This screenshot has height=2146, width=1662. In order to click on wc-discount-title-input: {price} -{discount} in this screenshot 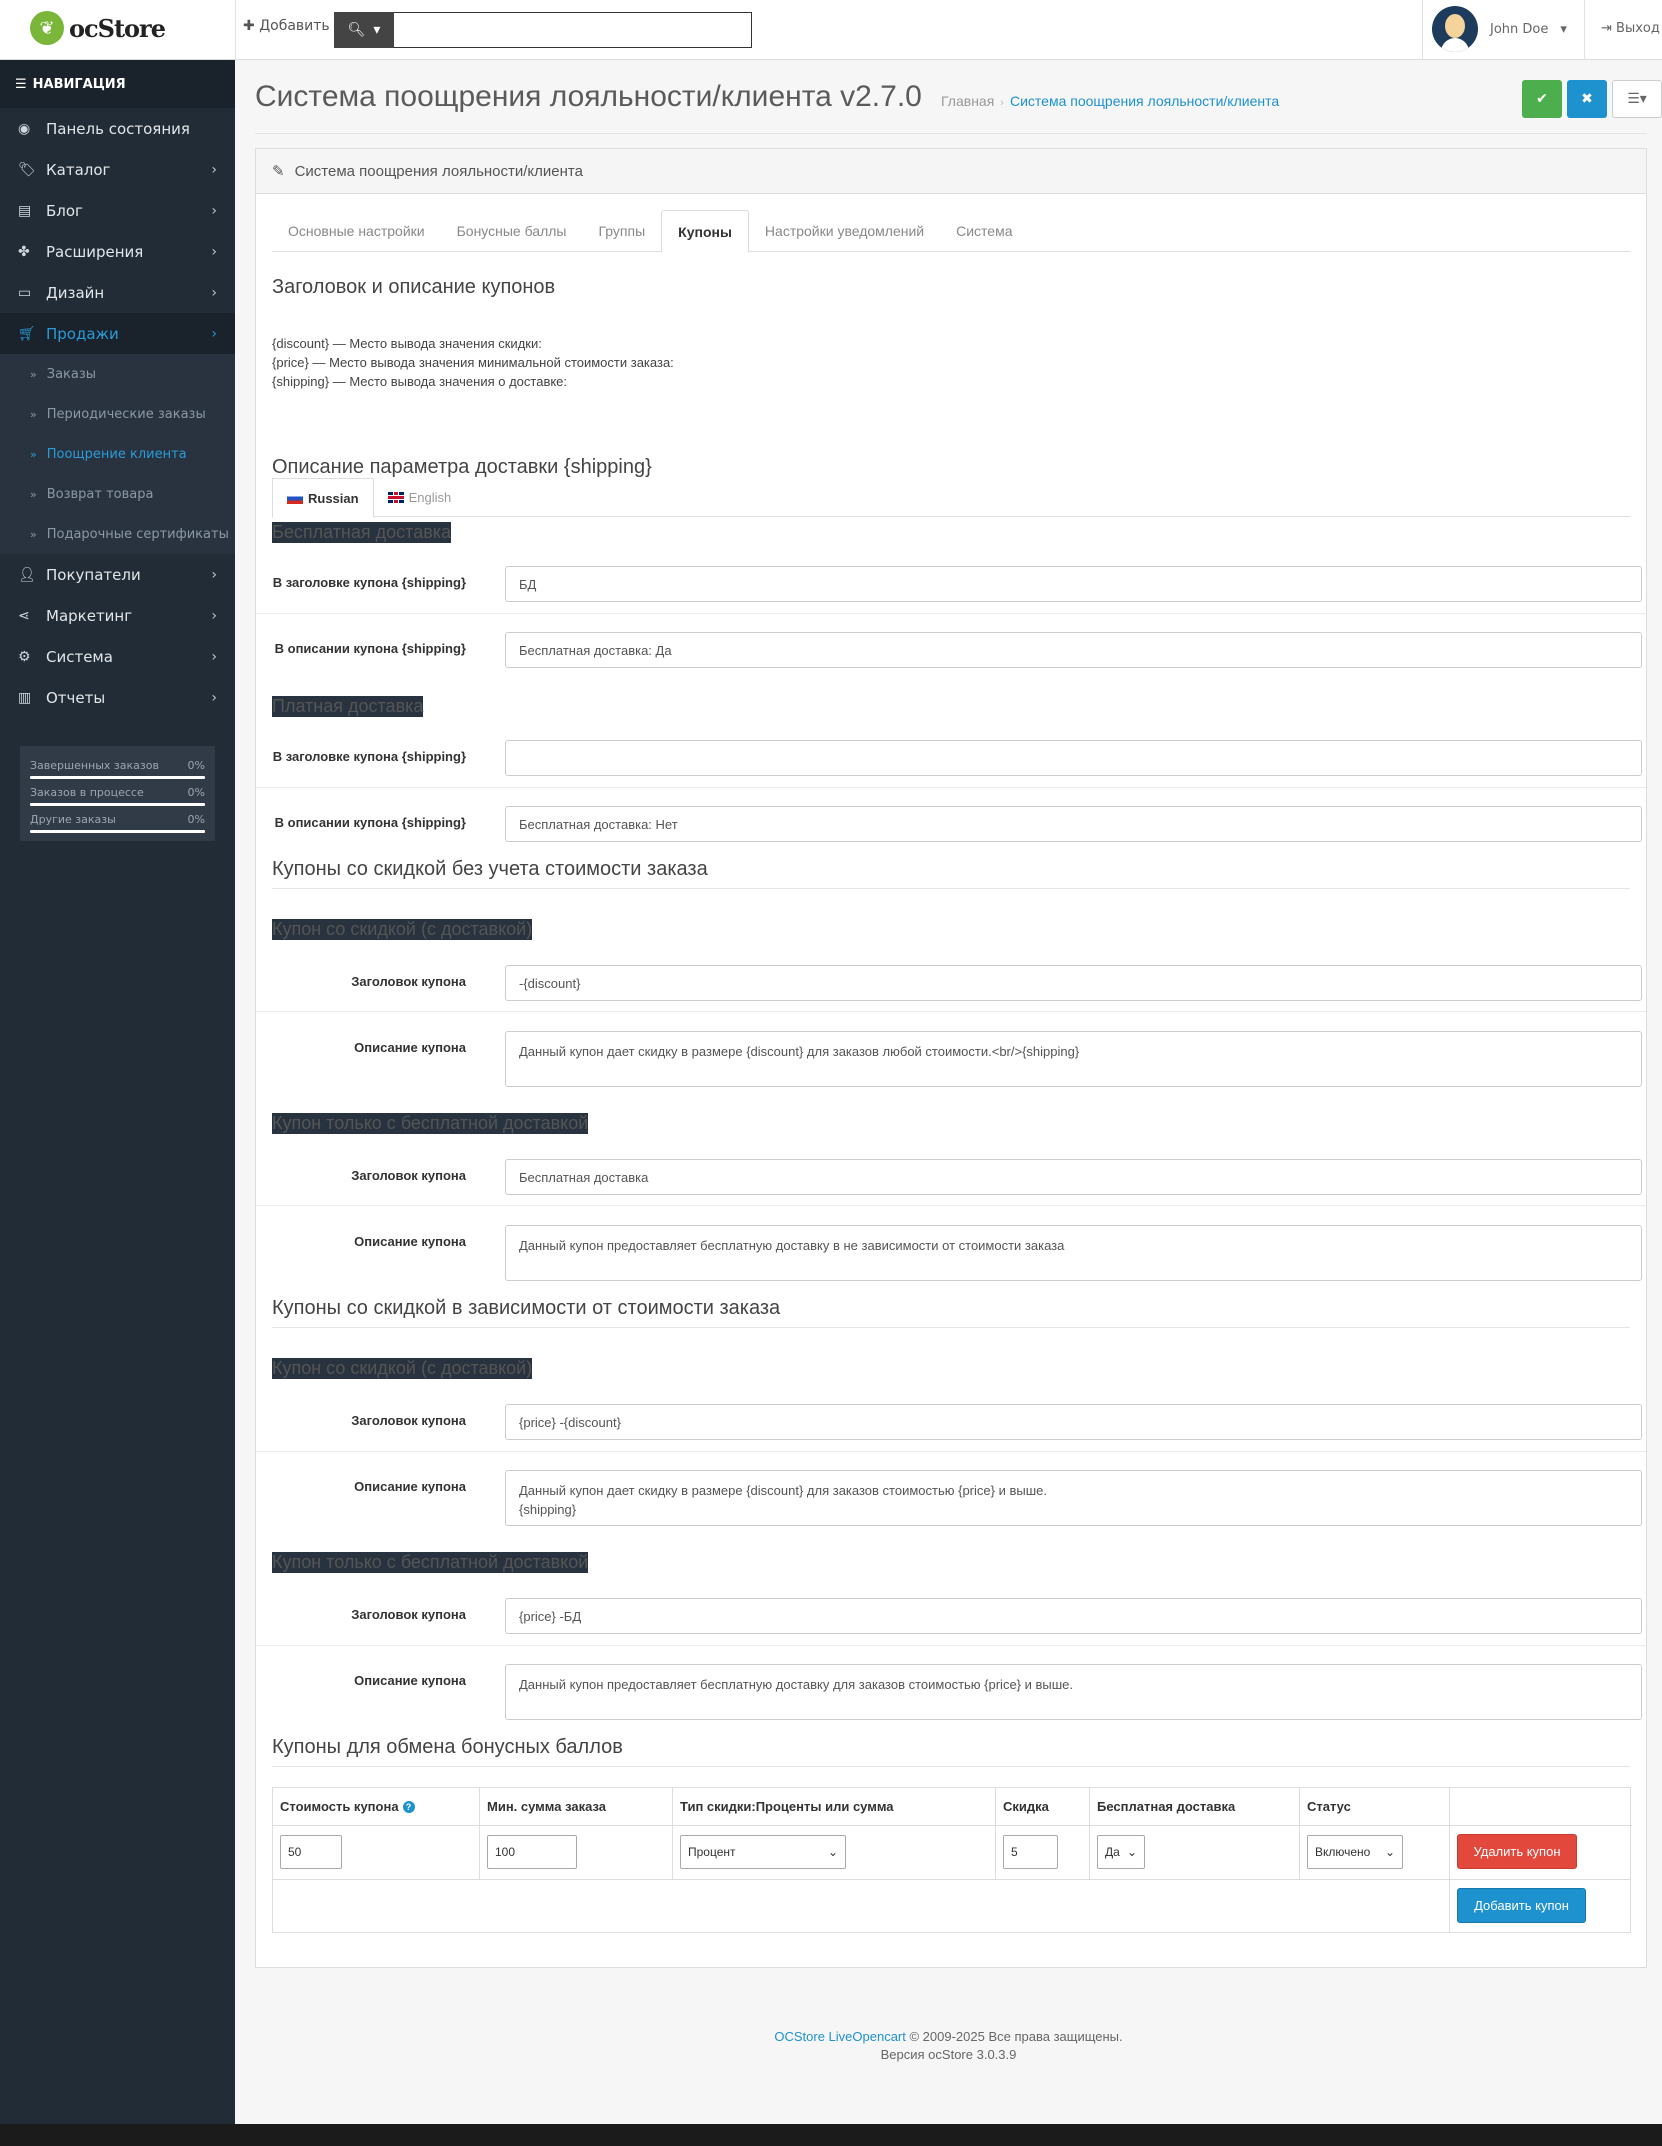, I will do `click(1073, 1422)`.